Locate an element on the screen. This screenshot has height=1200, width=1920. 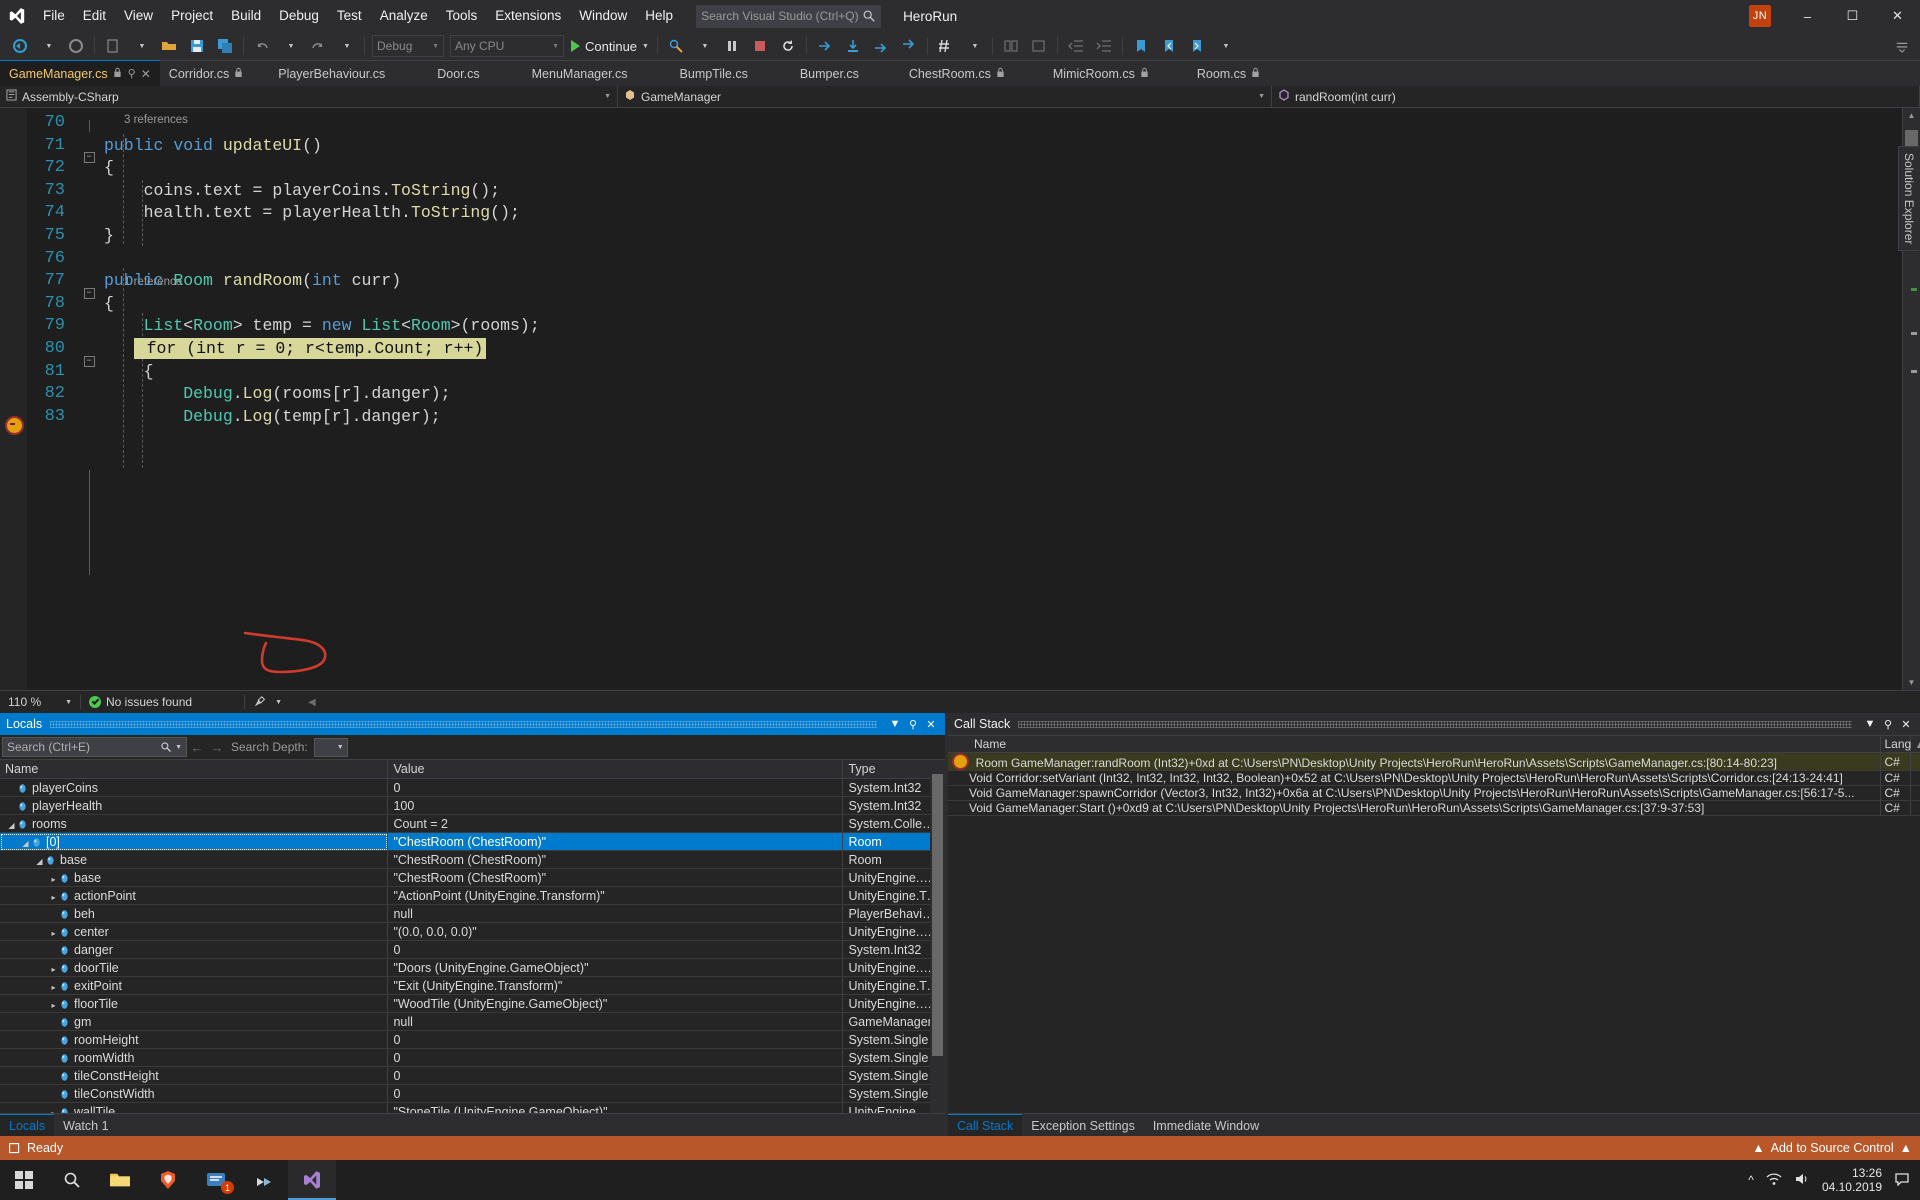
menu-item-extensions: Extensions is located at coordinates (528, 16).